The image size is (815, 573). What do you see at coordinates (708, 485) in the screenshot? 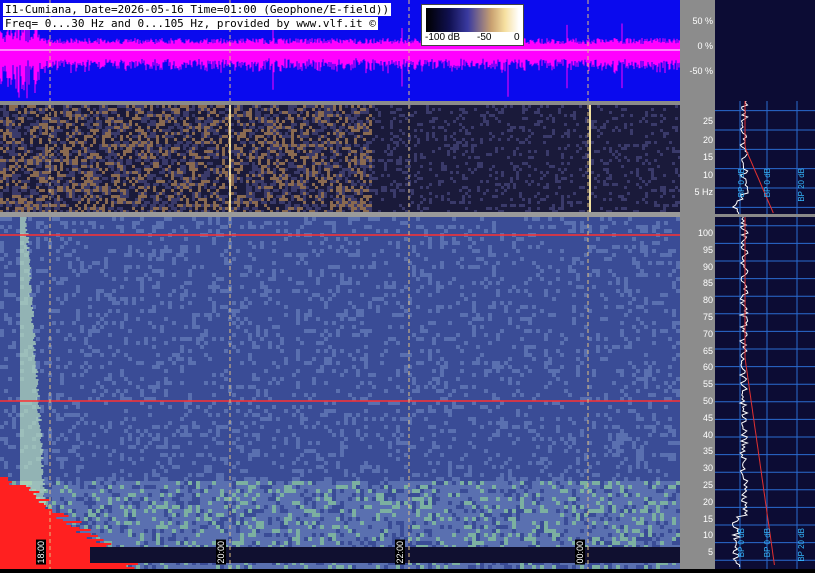
I see `spectrogram2-axis-tick: 25` at bounding box center [708, 485].